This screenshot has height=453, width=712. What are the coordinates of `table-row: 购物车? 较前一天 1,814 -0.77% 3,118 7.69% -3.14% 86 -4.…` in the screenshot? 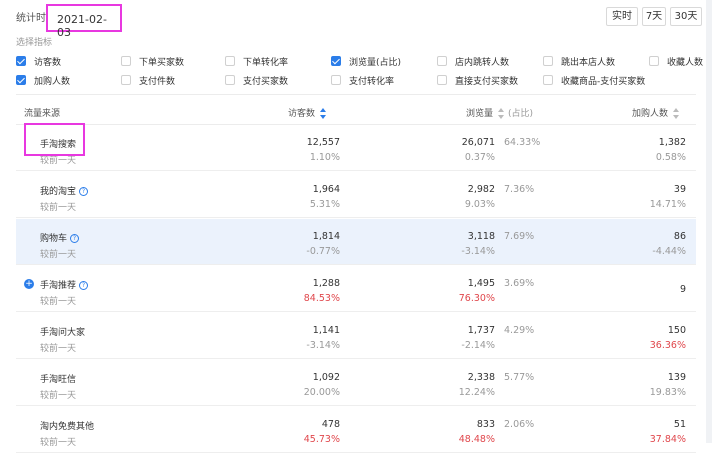 It's located at (356, 242).